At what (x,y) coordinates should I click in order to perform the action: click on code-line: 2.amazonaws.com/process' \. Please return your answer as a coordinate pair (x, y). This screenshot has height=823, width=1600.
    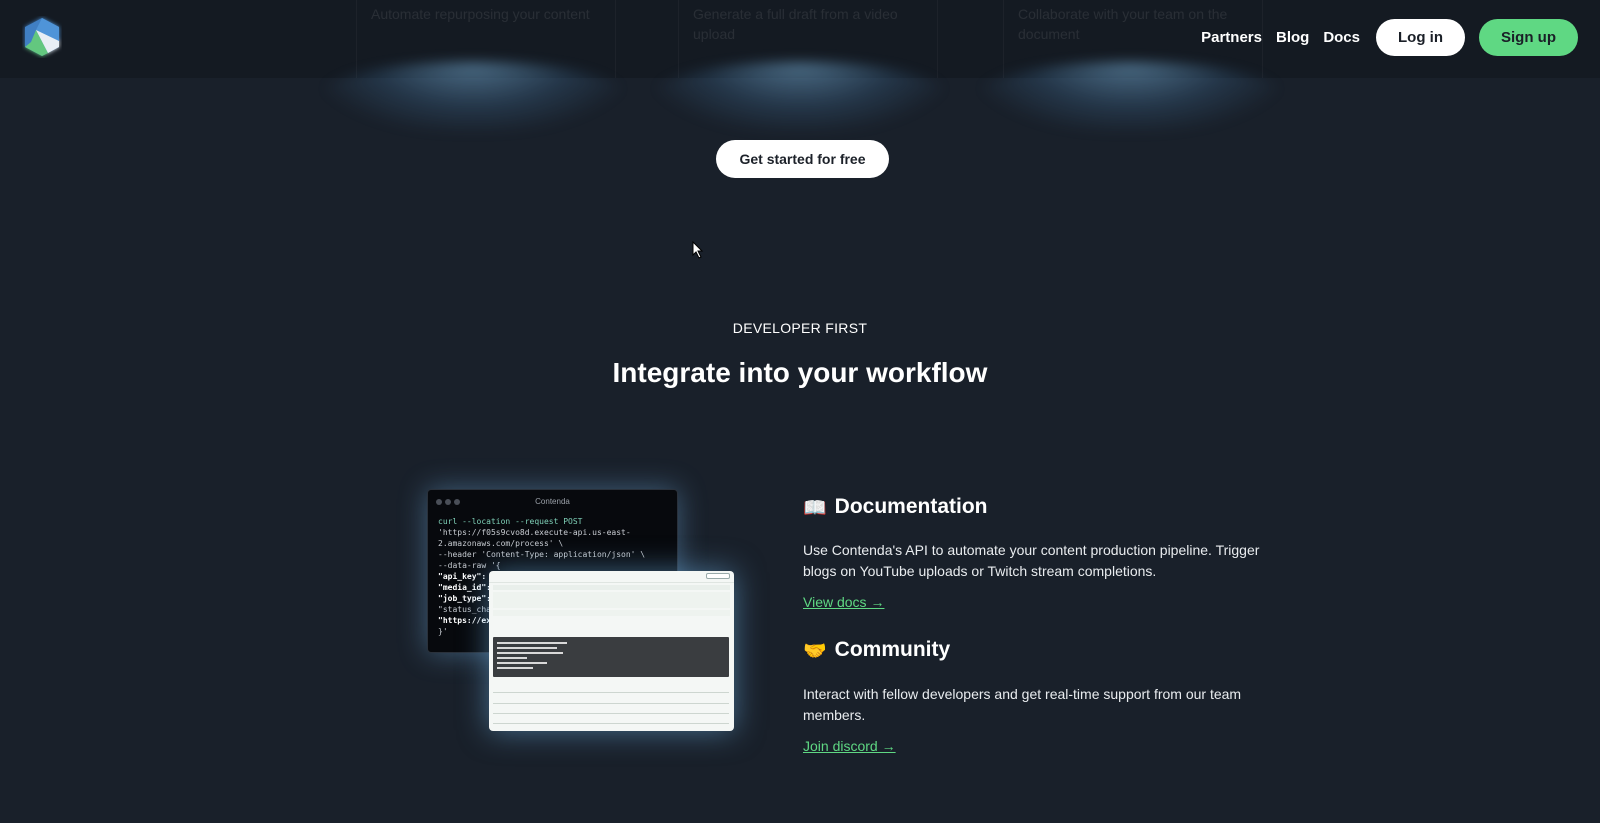
    Looking at the image, I should click on (501, 543).